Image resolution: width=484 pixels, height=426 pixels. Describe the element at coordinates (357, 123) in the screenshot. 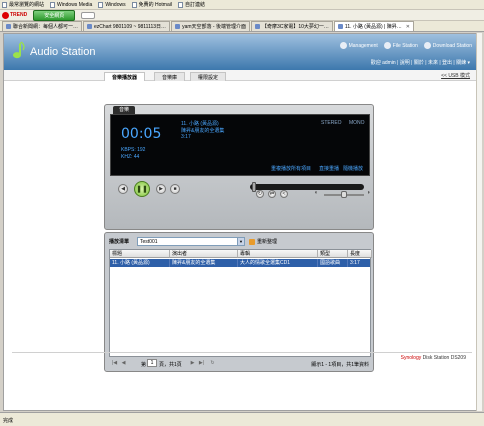

I see `mono-indicator: MONO` at that location.